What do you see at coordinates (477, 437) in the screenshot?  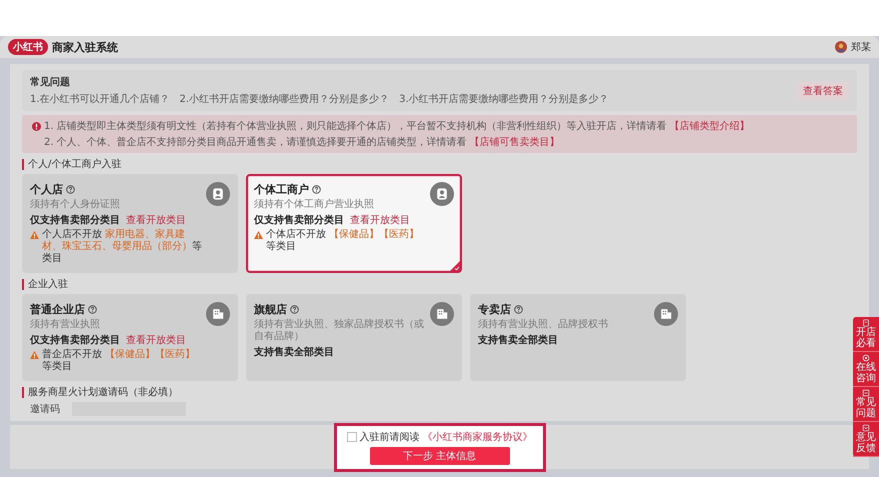 I see `agreement-link: 《小红书商家服务协议》` at bounding box center [477, 437].